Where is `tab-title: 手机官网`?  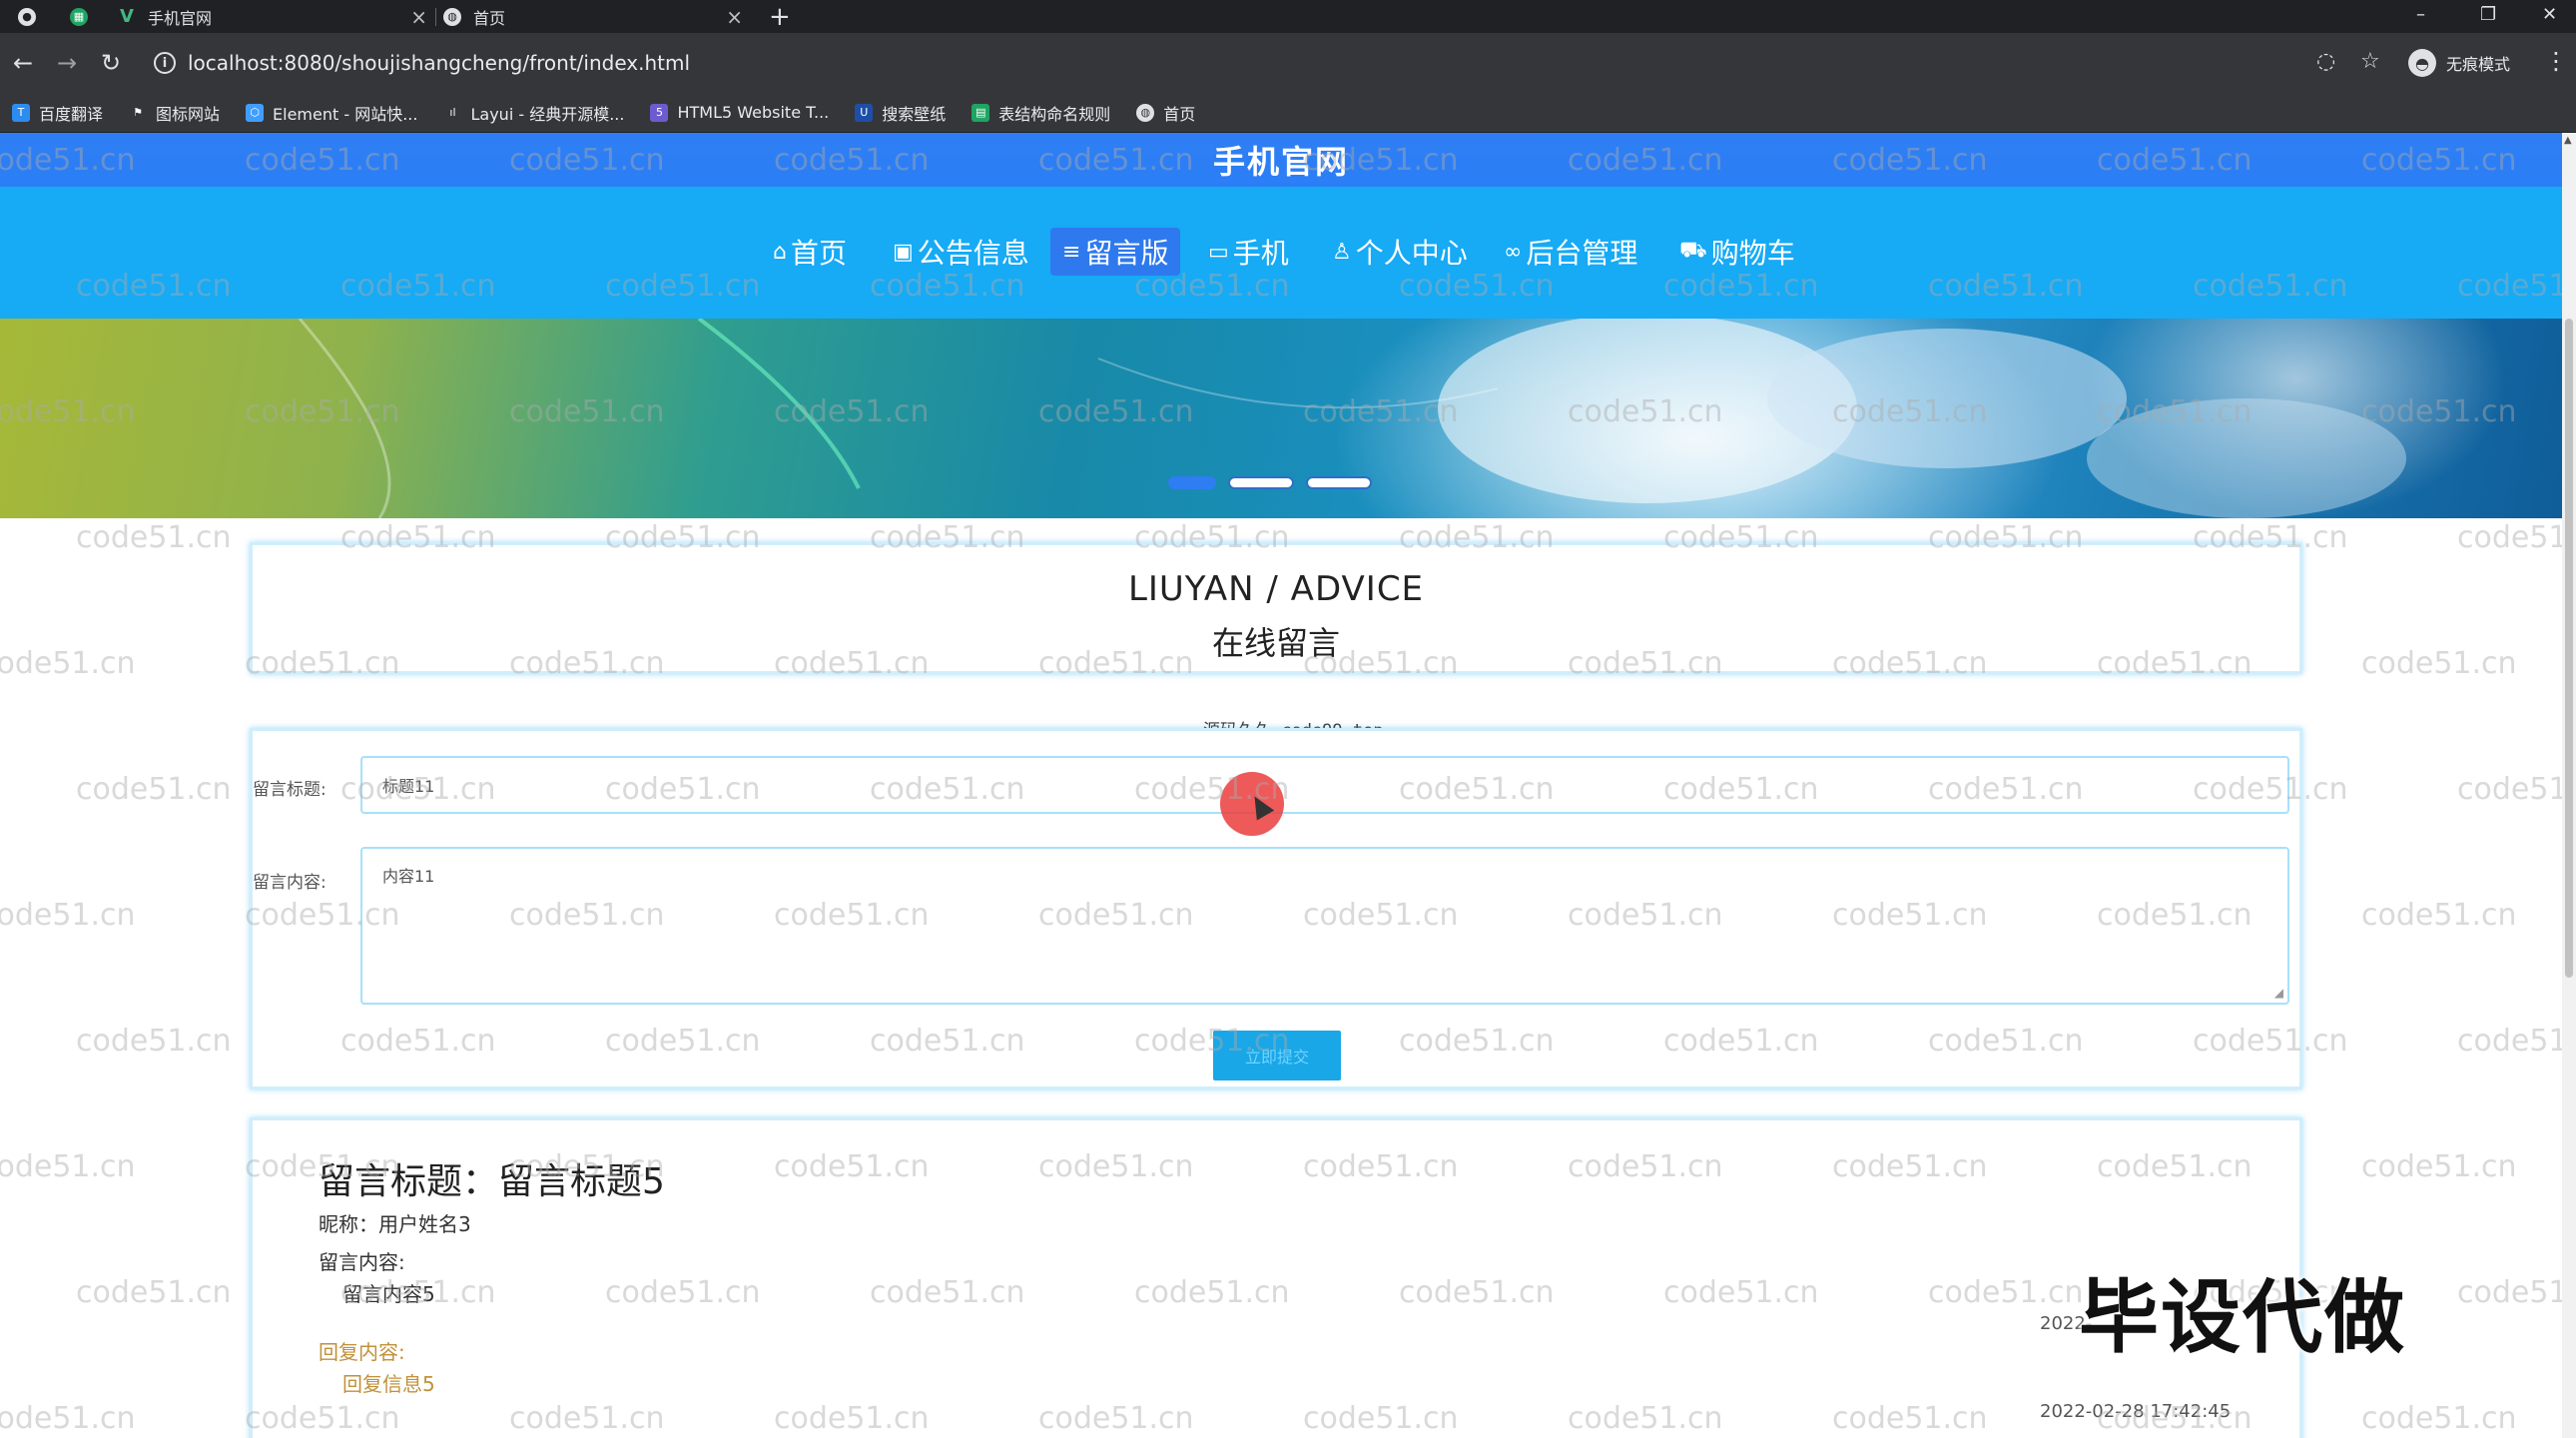
tab-title: 手机官网 is located at coordinates (180, 18).